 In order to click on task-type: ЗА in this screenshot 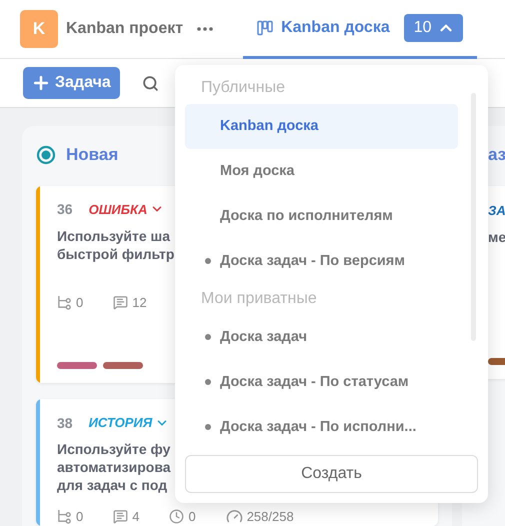, I will do `click(496, 210)`.